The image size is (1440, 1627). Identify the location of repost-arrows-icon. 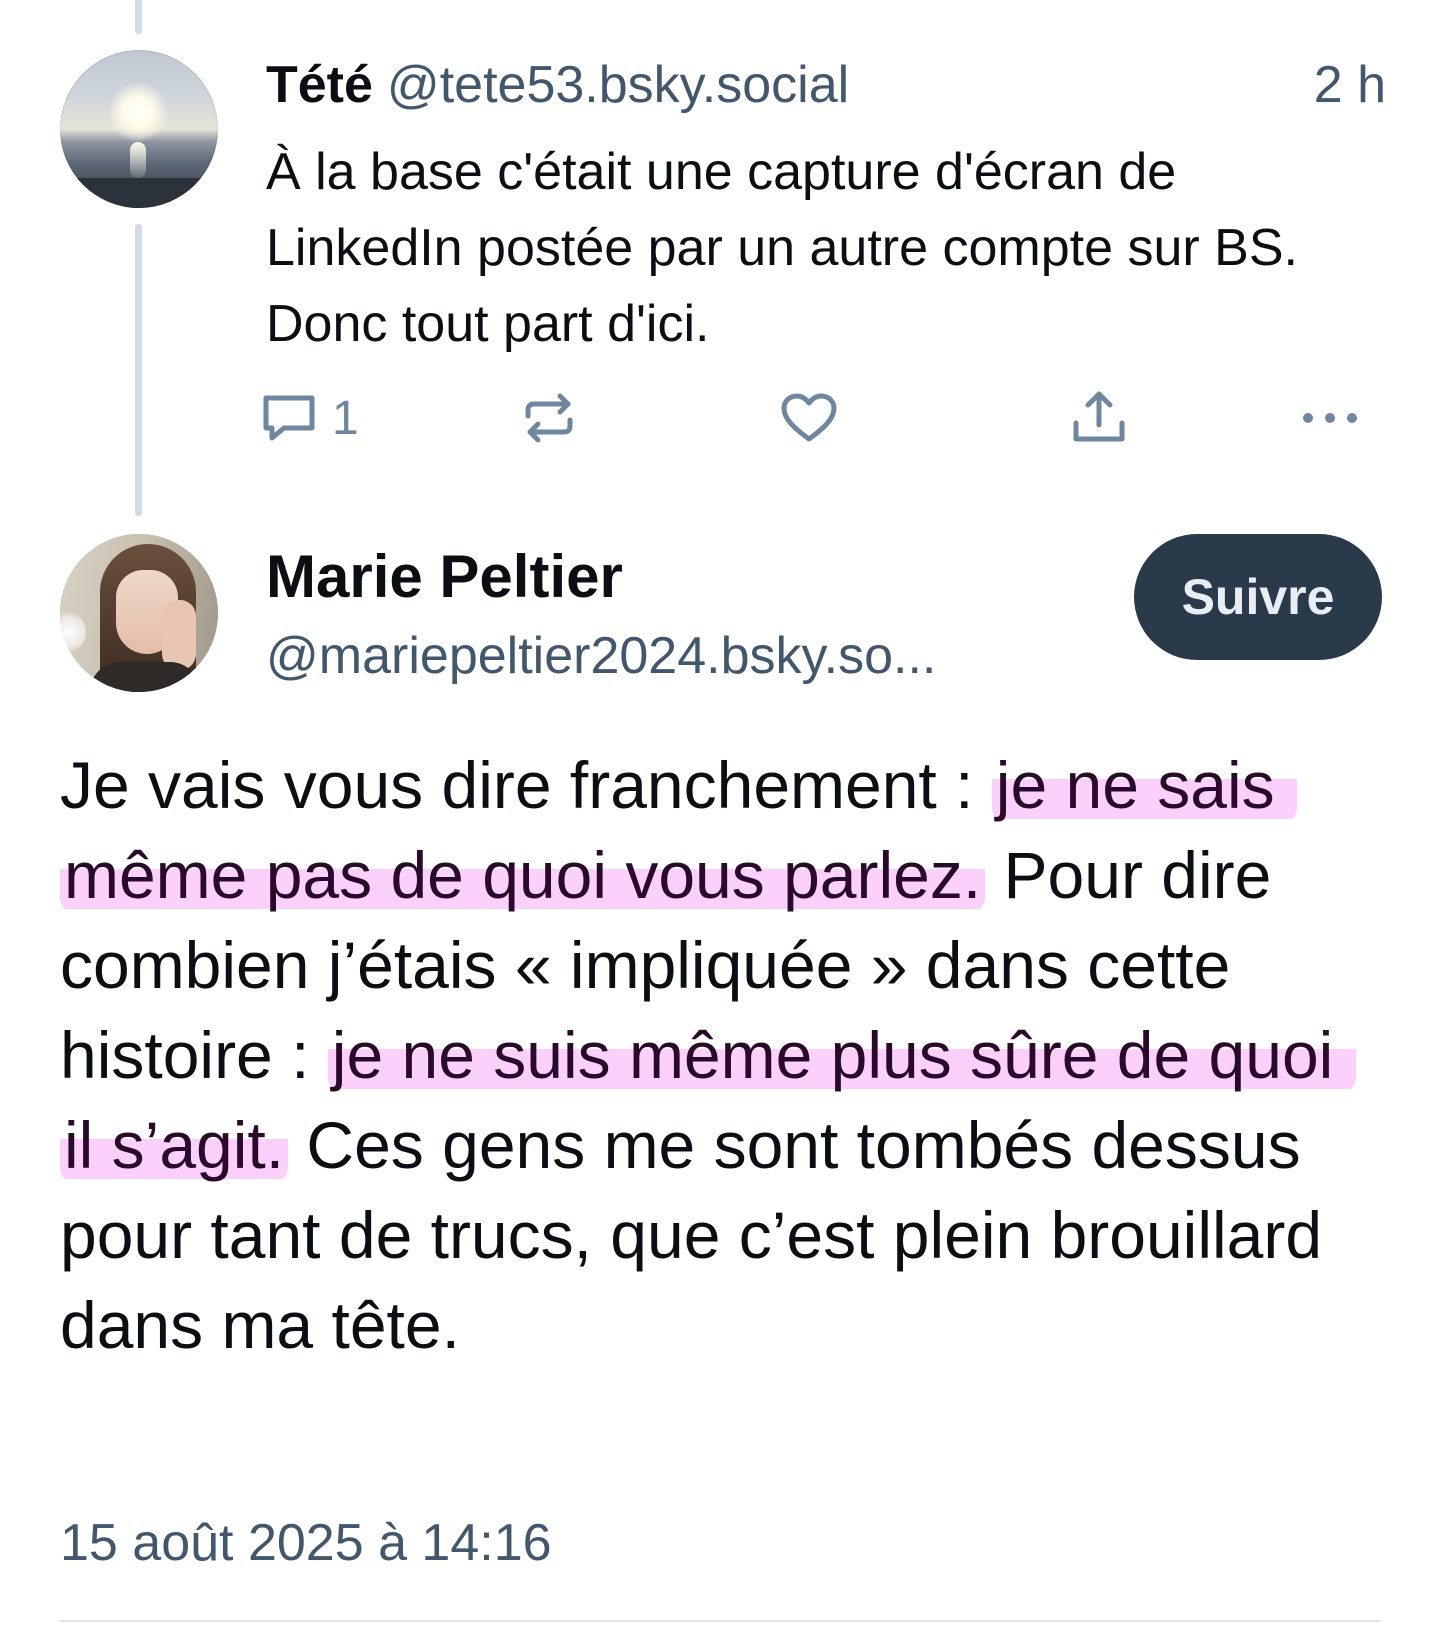
(549, 418).